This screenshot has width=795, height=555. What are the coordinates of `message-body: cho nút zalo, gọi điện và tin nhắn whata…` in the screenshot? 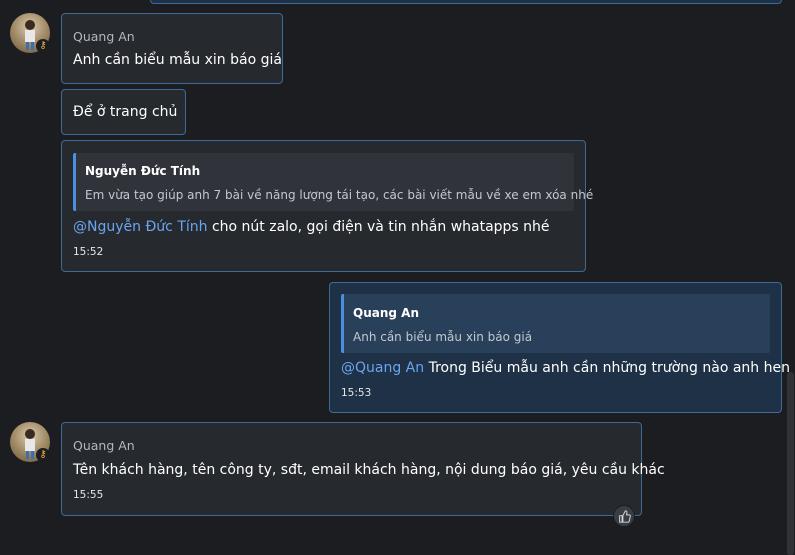 It's located at (378, 227).